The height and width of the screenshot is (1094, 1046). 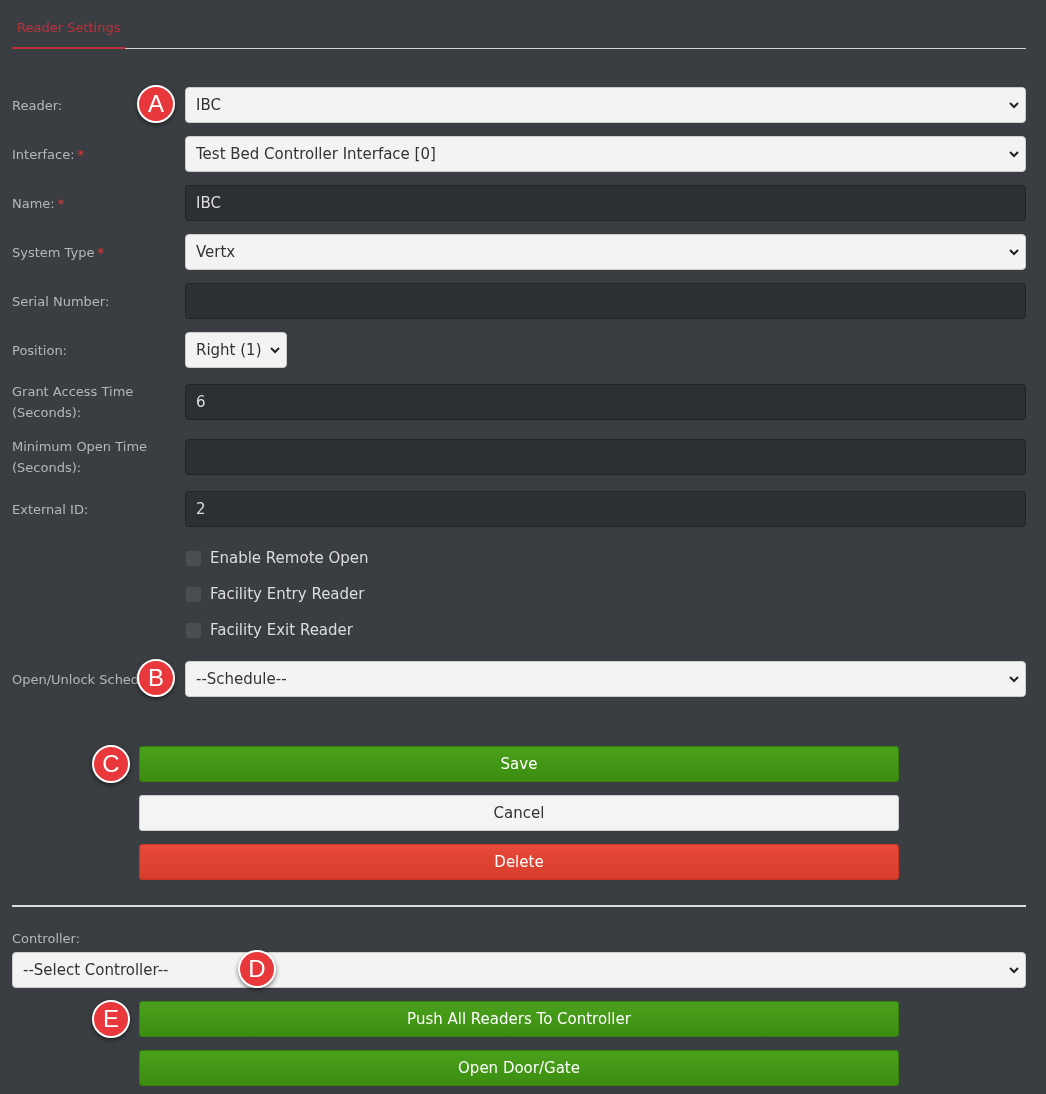 I want to click on callout-badge: C, so click(x=111, y=764).